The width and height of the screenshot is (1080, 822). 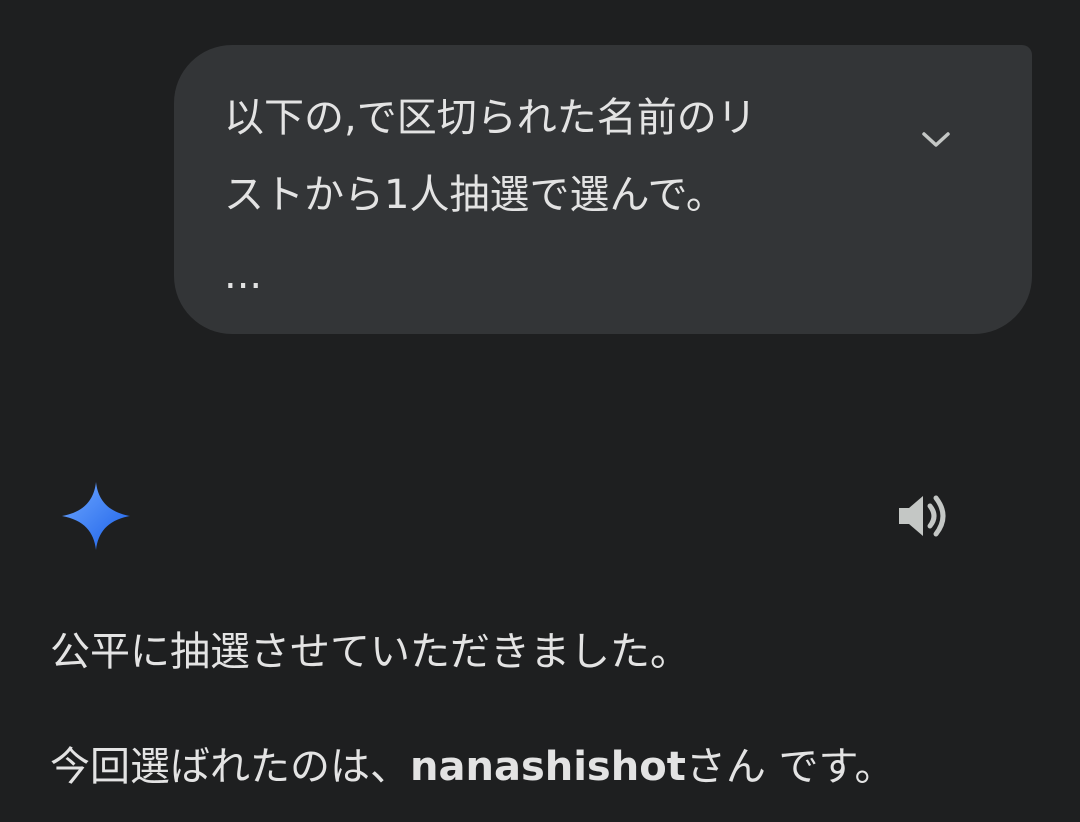 I want to click on response-line-2-prefix: 今回選ばれたのは、, so click(x=230, y=767).